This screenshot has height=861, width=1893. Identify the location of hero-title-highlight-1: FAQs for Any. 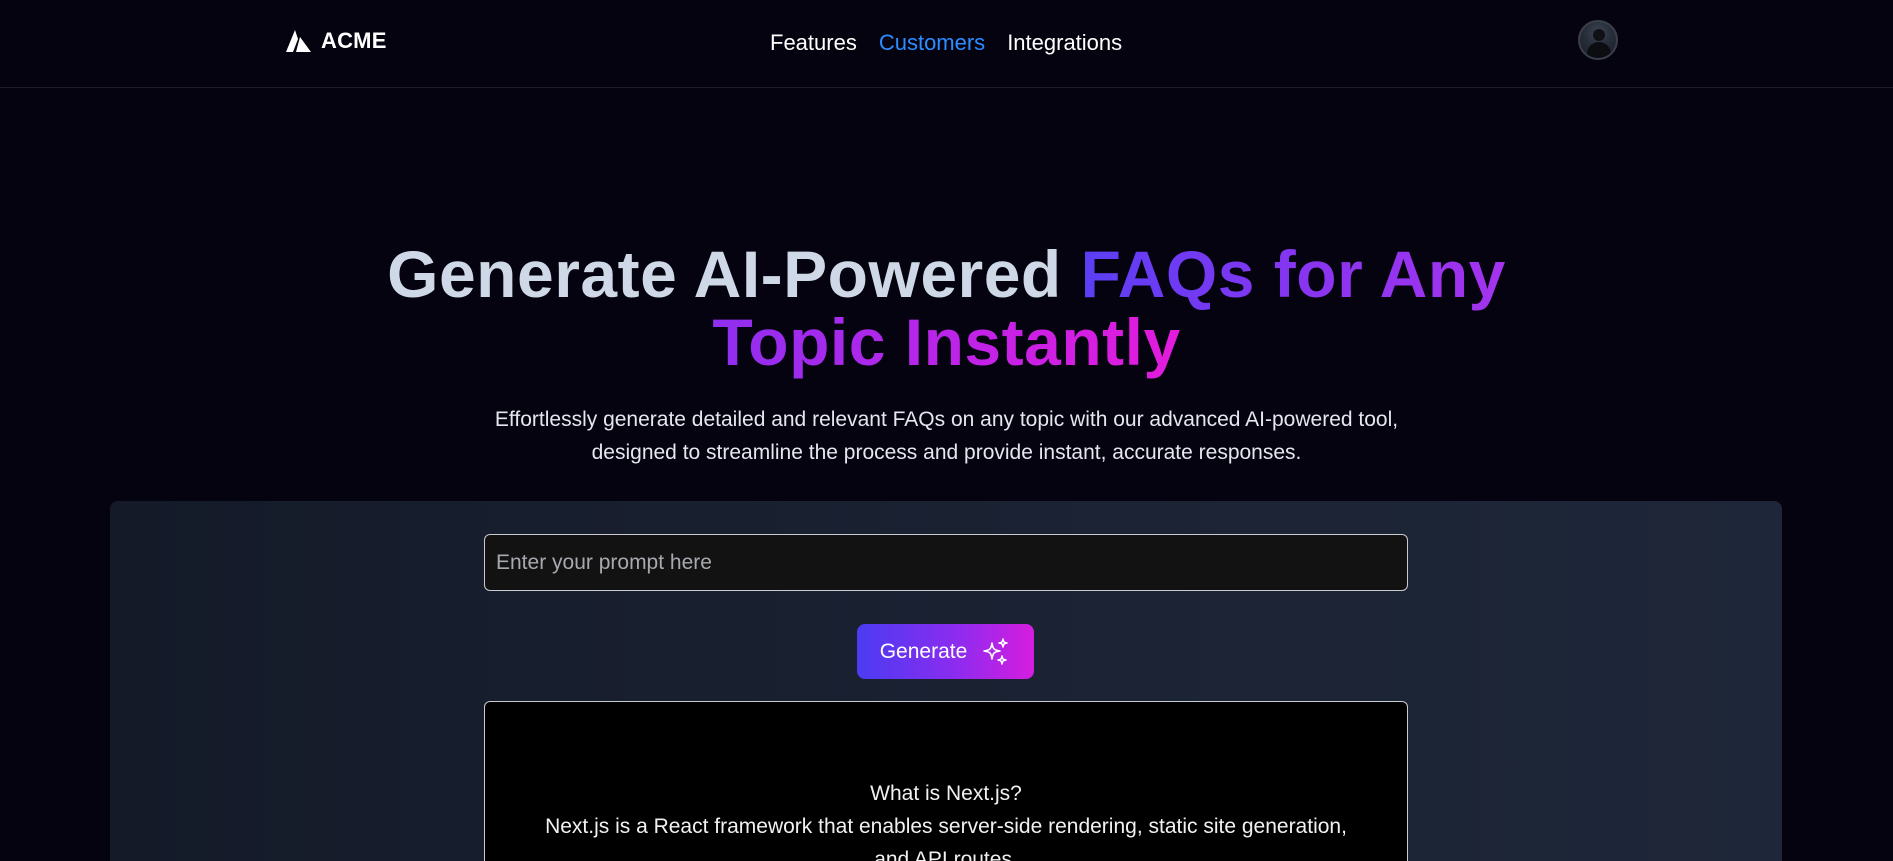
(1293, 274).